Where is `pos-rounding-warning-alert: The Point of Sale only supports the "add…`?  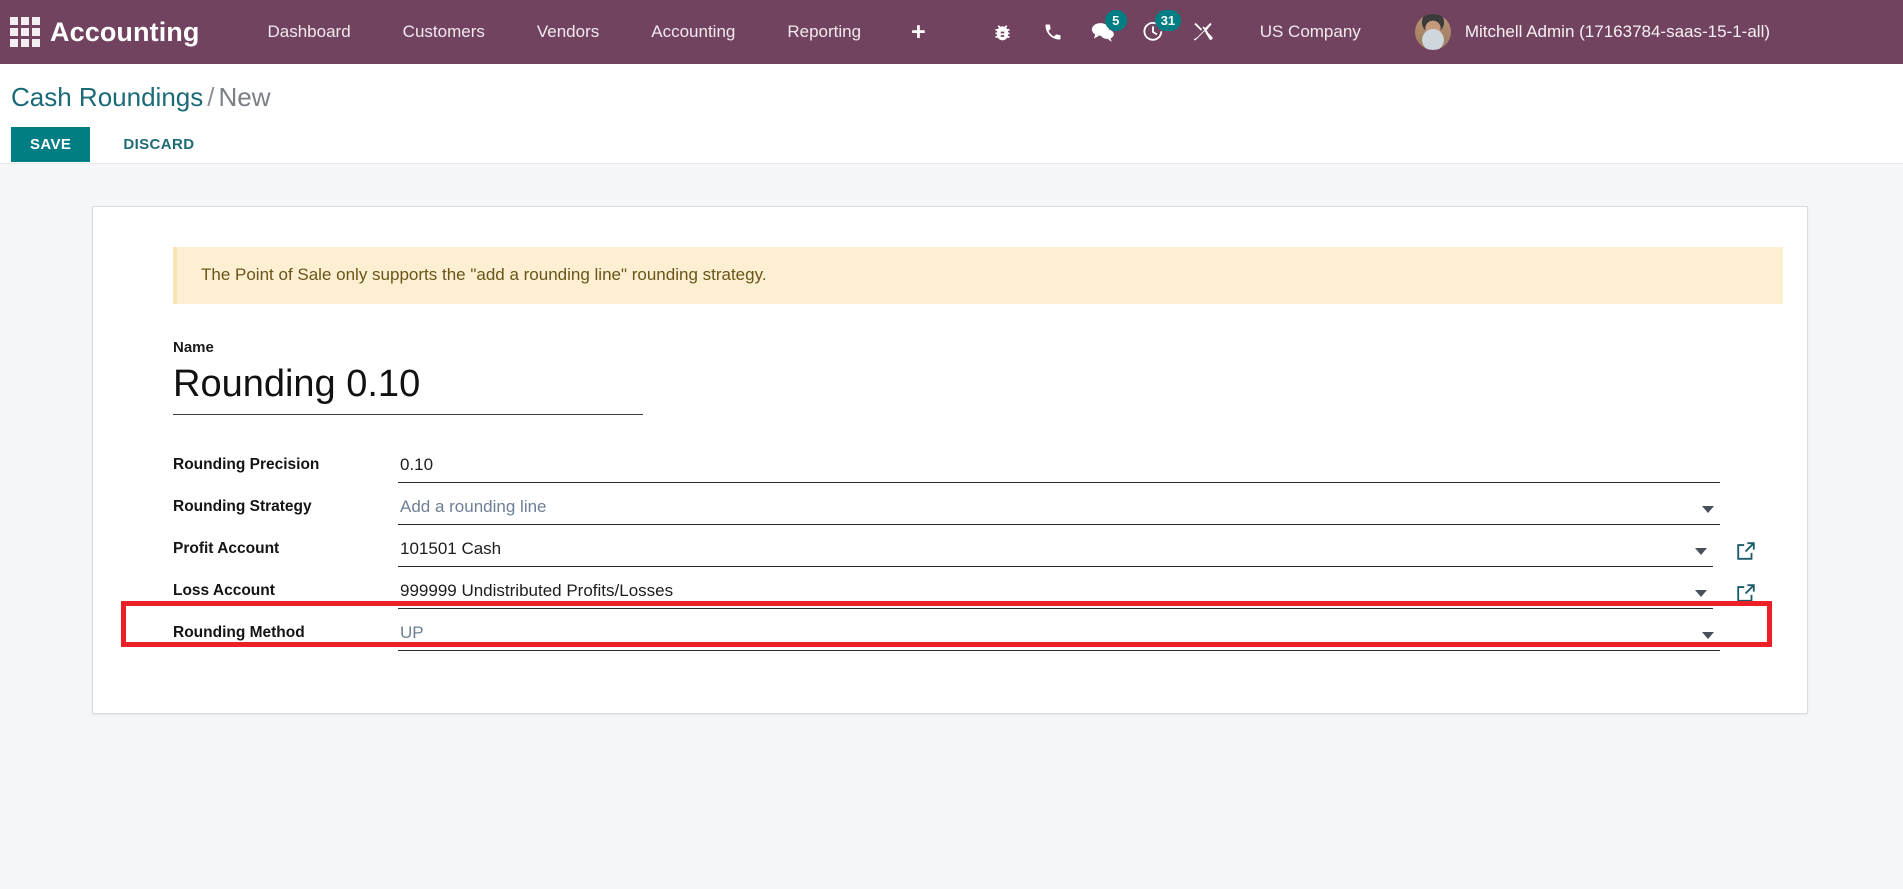 pos-rounding-warning-alert: The Point of Sale only supports the "add… is located at coordinates (978, 275).